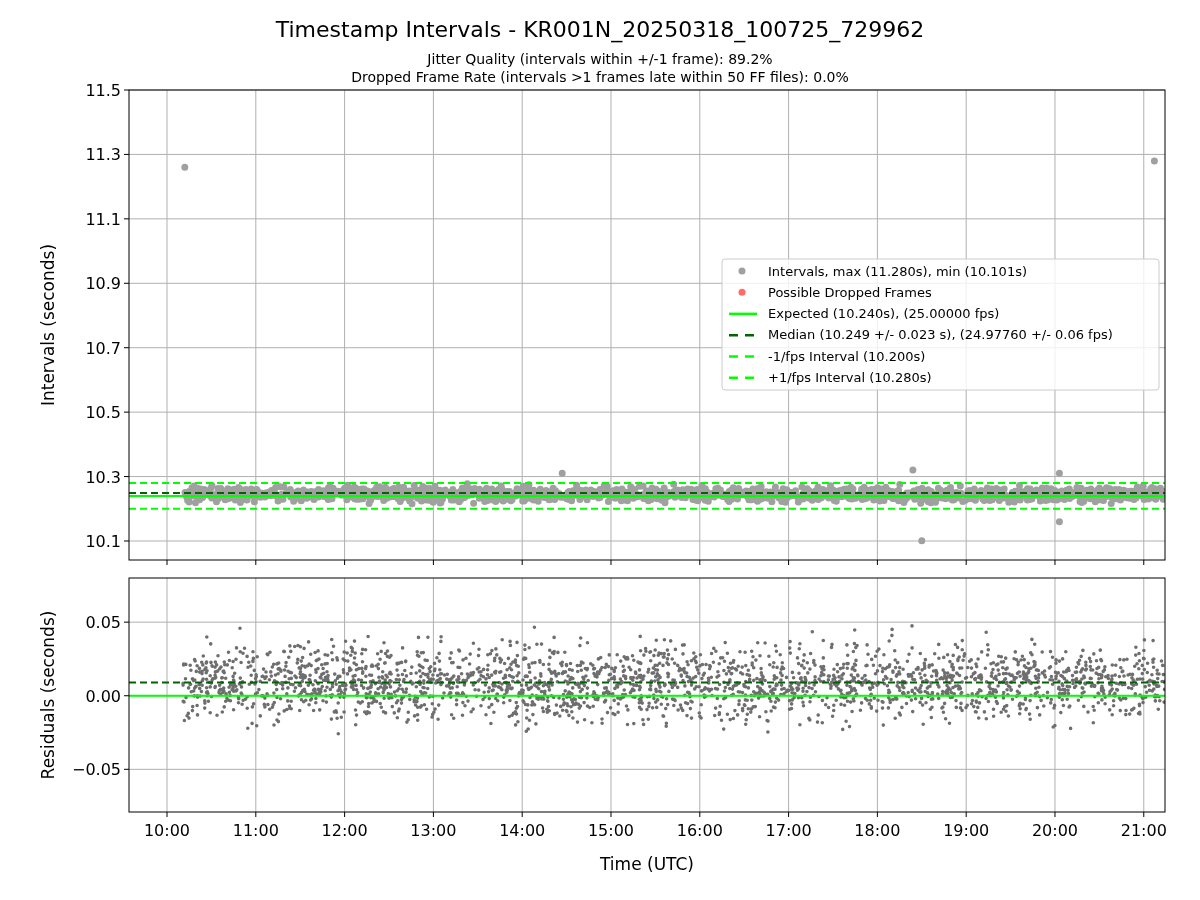 The width and height of the screenshot is (1200, 900). What do you see at coordinates (611, 830) in the screenshot?
I see `tick-label: 15:00` at bounding box center [611, 830].